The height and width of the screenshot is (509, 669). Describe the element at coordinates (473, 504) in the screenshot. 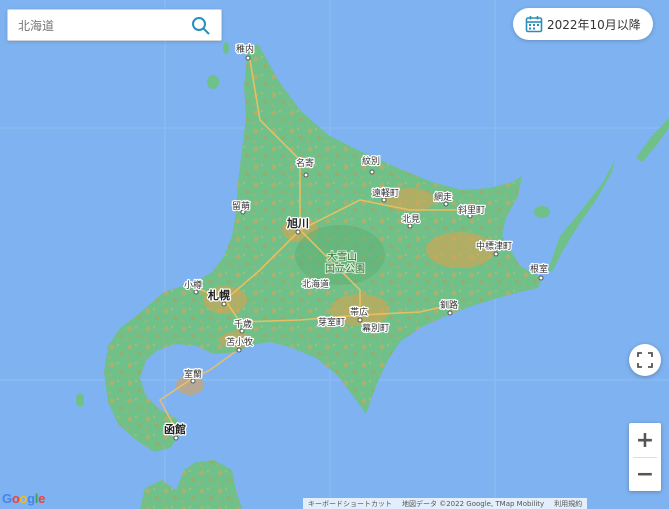

I see `map-data-credit: 地図データ ©2022 Google, TMap Mobility` at that location.